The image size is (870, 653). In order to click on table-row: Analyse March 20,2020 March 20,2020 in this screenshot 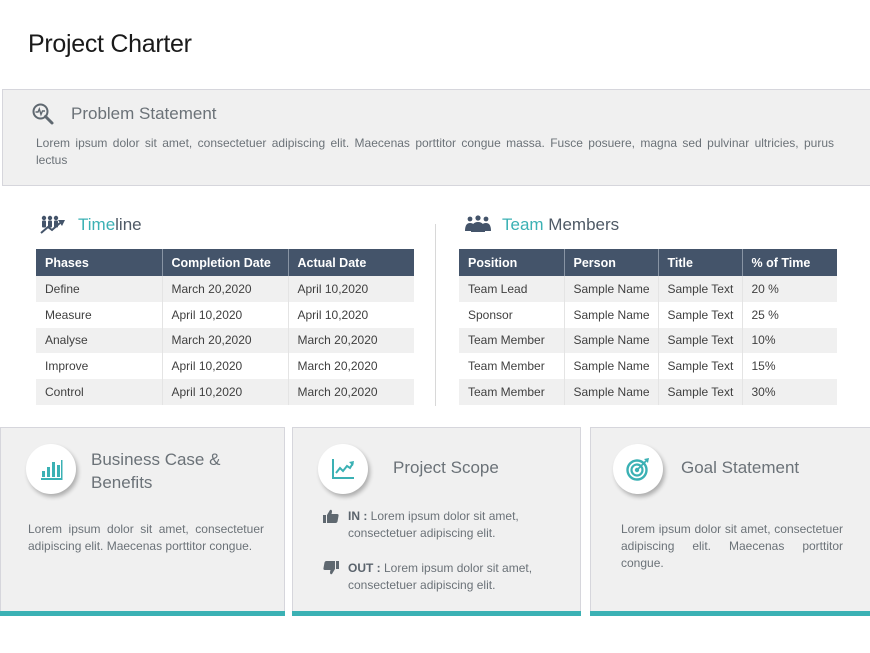, I will do `click(225, 340)`.